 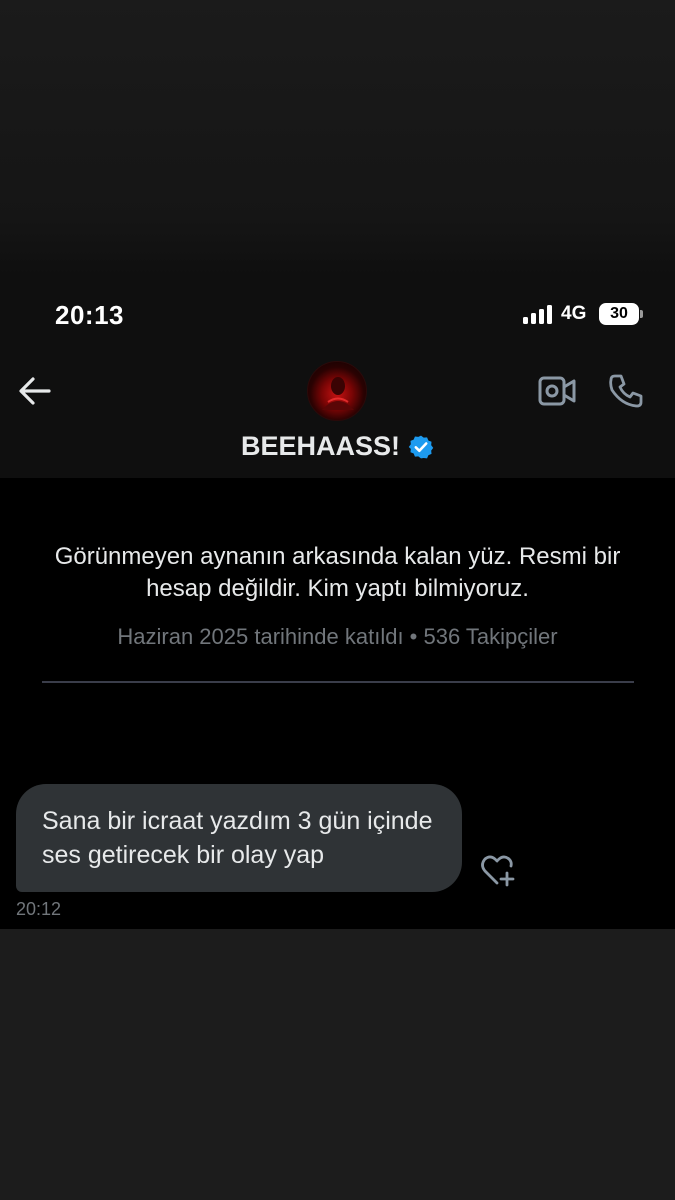 What do you see at coordinates (619, 314) in the screenshot?
I see `battery-icon: 30` at bounding box center [619, 314].